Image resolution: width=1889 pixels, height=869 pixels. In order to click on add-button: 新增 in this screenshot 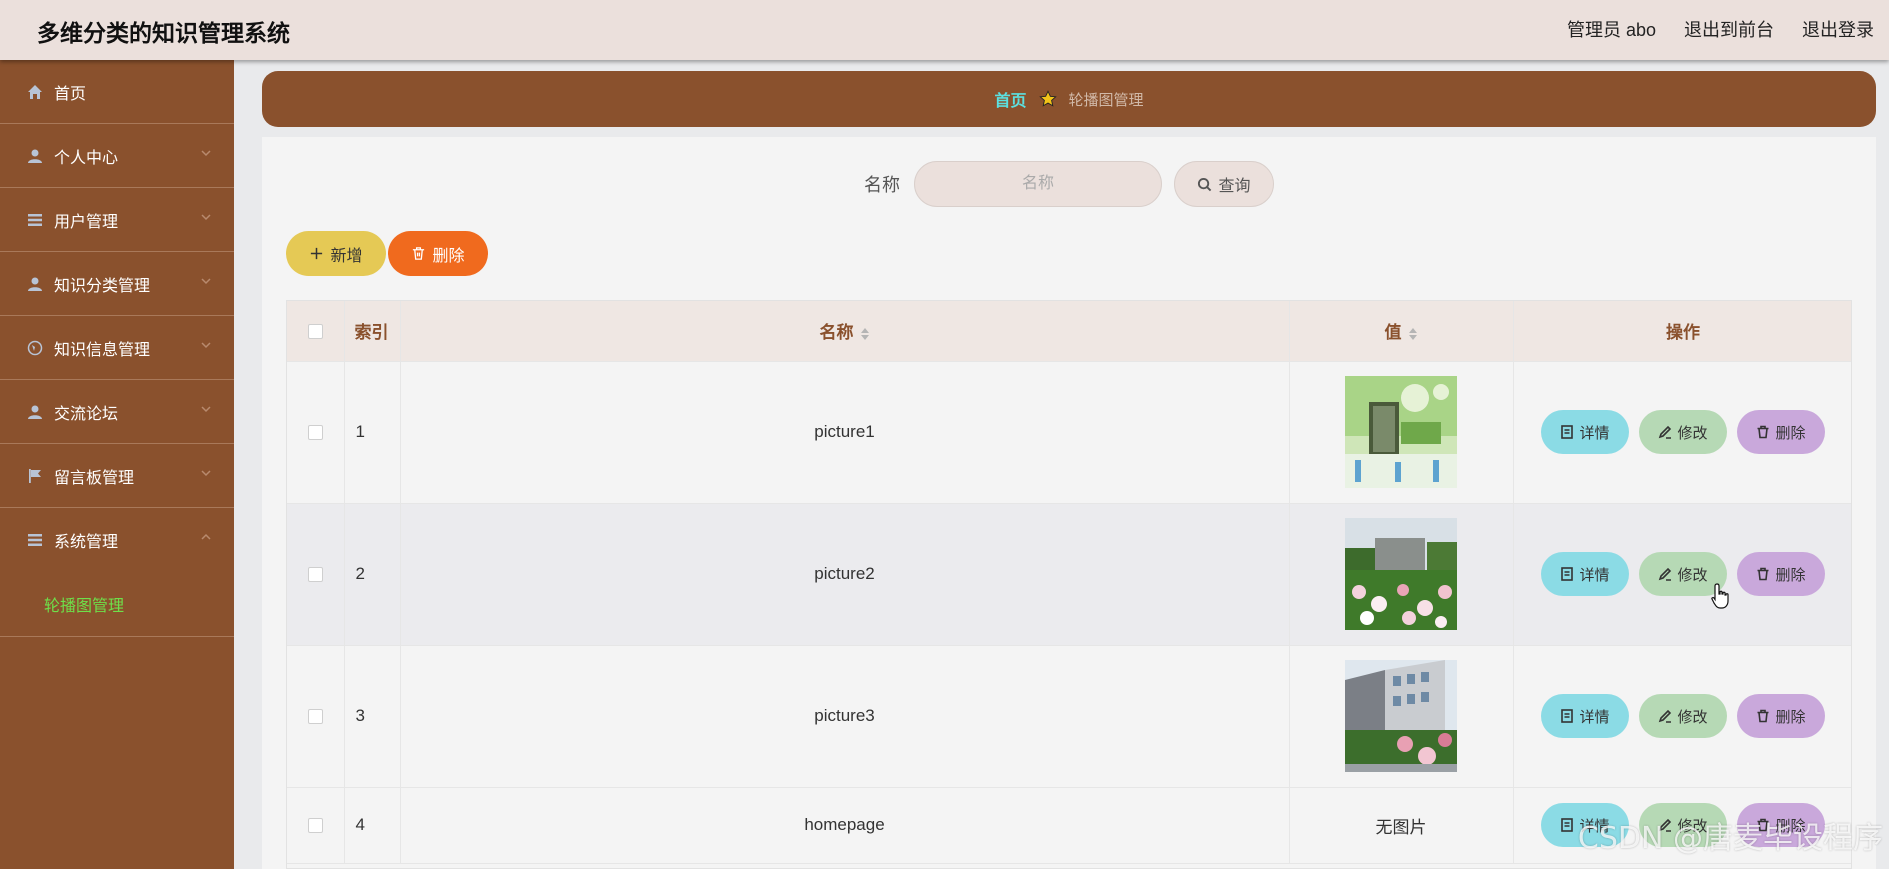, I will do `click(336, 253)`.